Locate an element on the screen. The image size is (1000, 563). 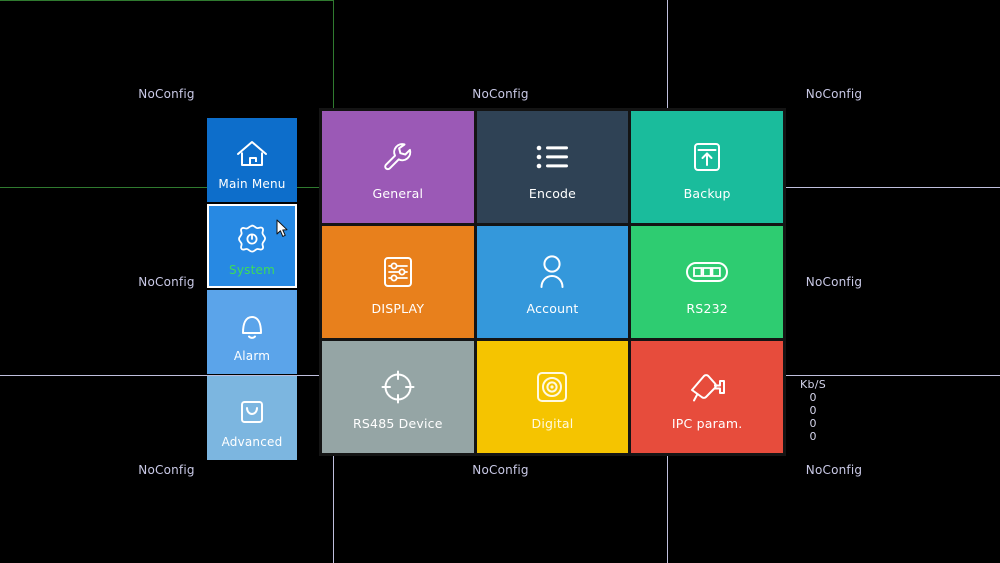
home-icon is located at coordinates (252, 150).